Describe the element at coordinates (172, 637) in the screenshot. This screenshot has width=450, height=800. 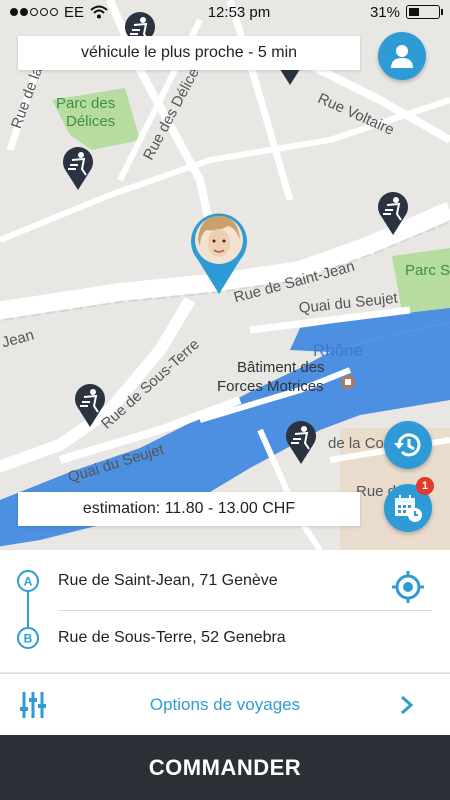
I see `destination-address: Rue de Sous-Terre, 52 Genebra` at that location.